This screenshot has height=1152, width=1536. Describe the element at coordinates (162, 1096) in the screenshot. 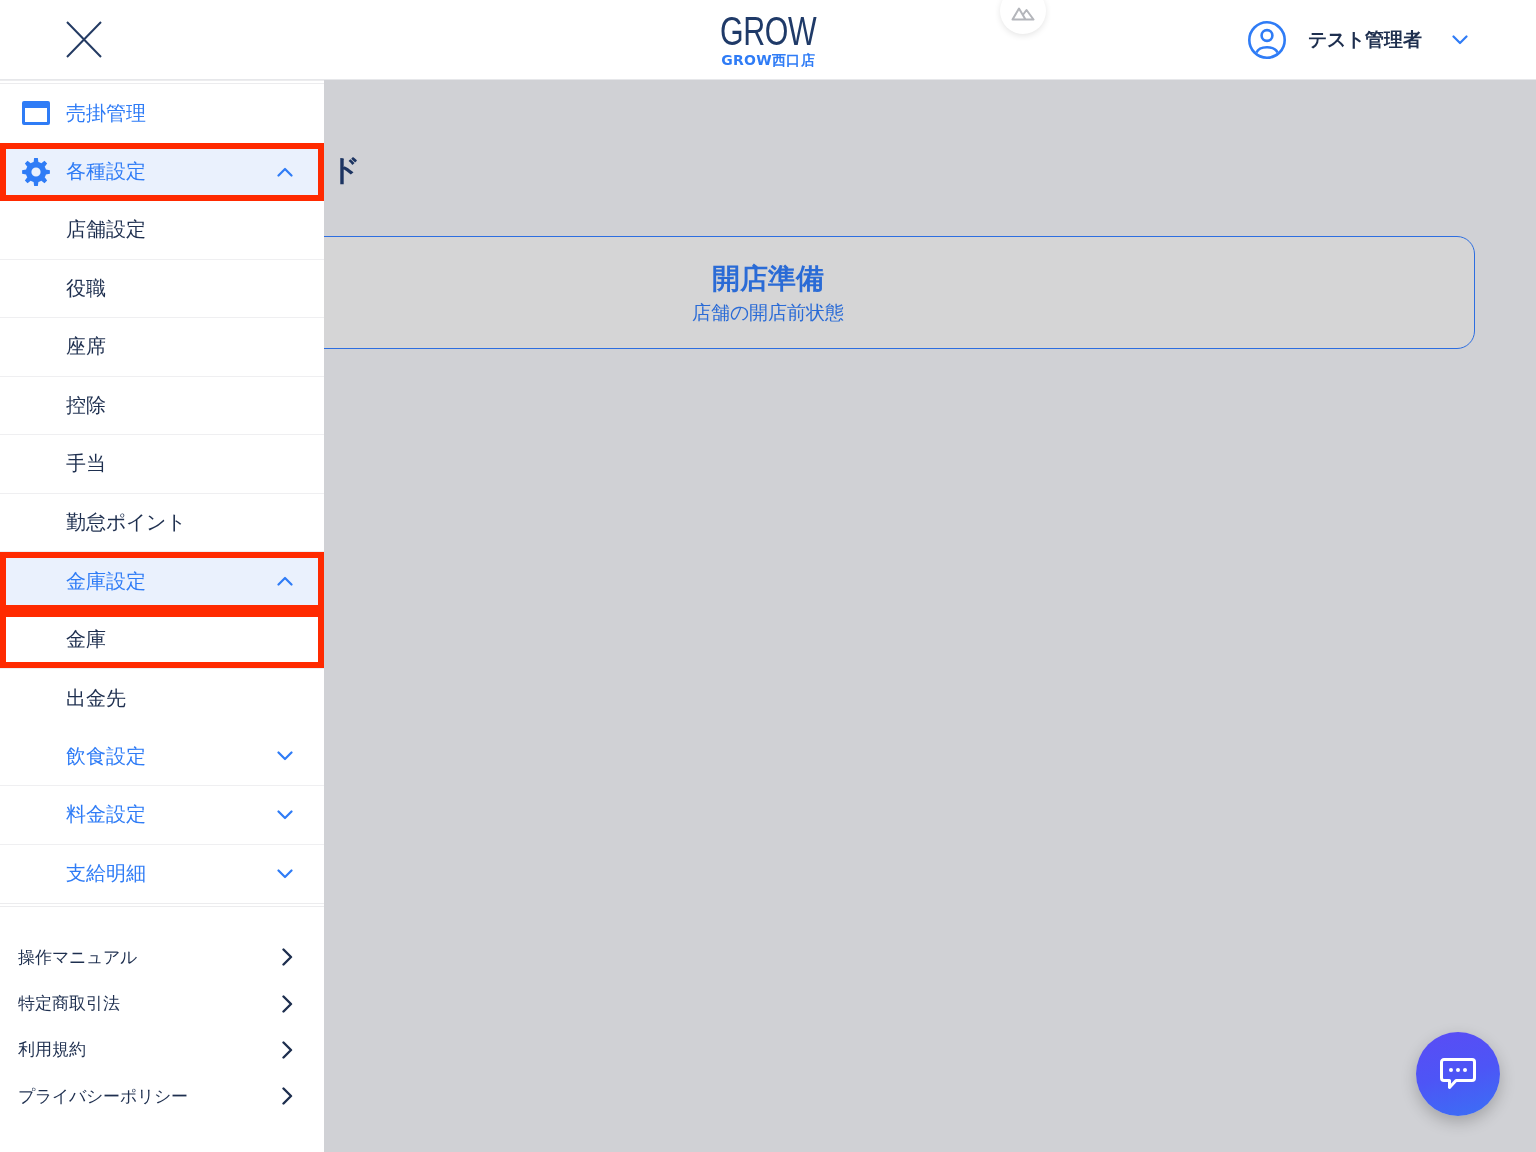

I see `footer-link: プライバシーポリシー` at that location.